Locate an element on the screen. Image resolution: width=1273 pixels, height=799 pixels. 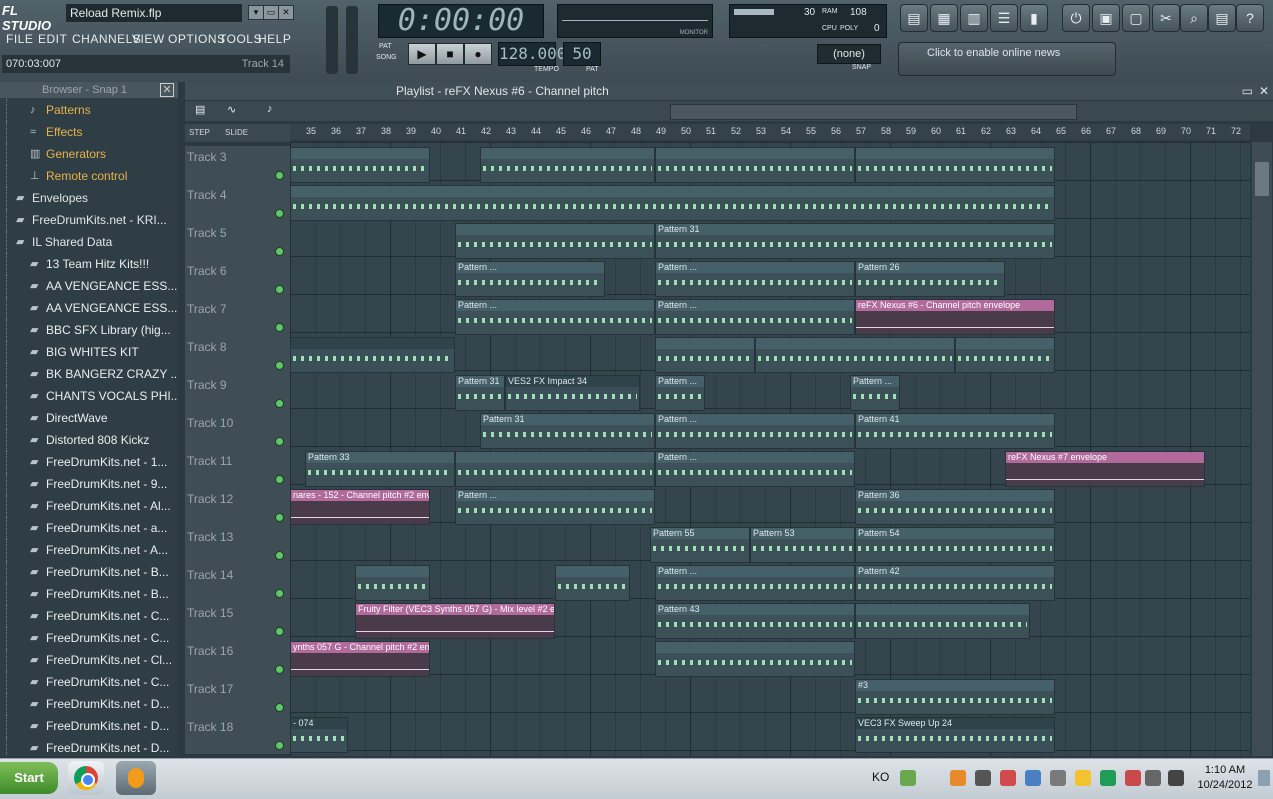
browser-item: ⊥ Remote control is located at coordinates (89, 176).